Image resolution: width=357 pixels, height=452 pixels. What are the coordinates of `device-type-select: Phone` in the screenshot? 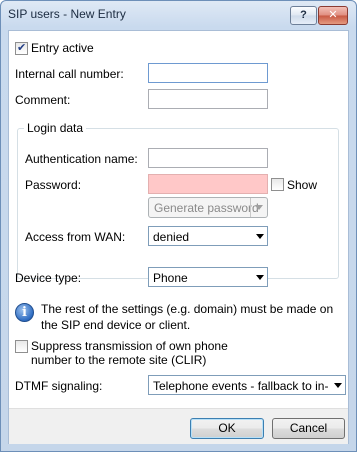 It's located at (208, 277).